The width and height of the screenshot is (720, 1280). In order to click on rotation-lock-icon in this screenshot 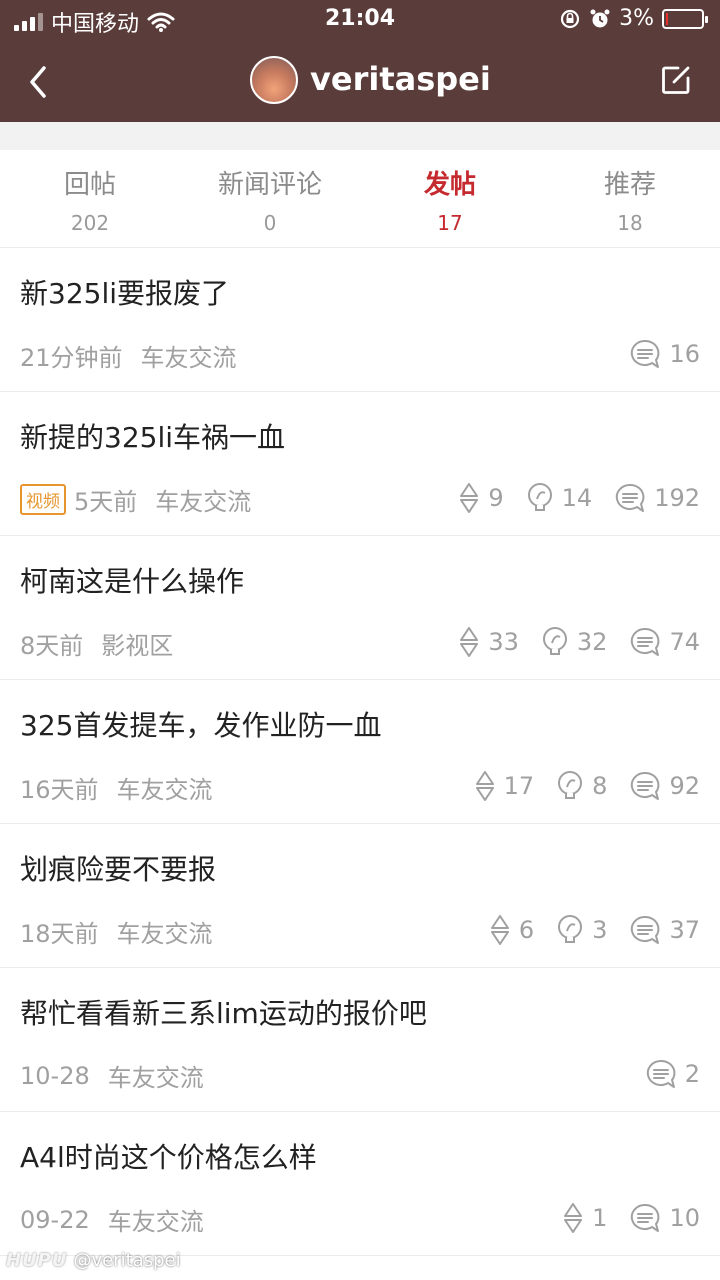, I will do `click(570, 18)`.